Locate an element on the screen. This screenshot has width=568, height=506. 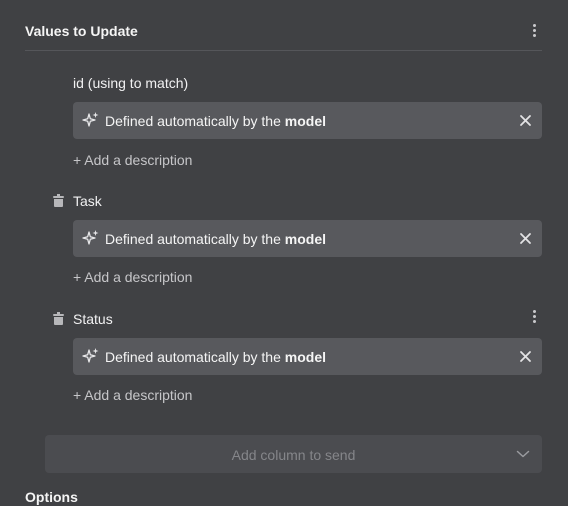
field-value-id: Defined automatically by the model is located at coordinates (307, 120).